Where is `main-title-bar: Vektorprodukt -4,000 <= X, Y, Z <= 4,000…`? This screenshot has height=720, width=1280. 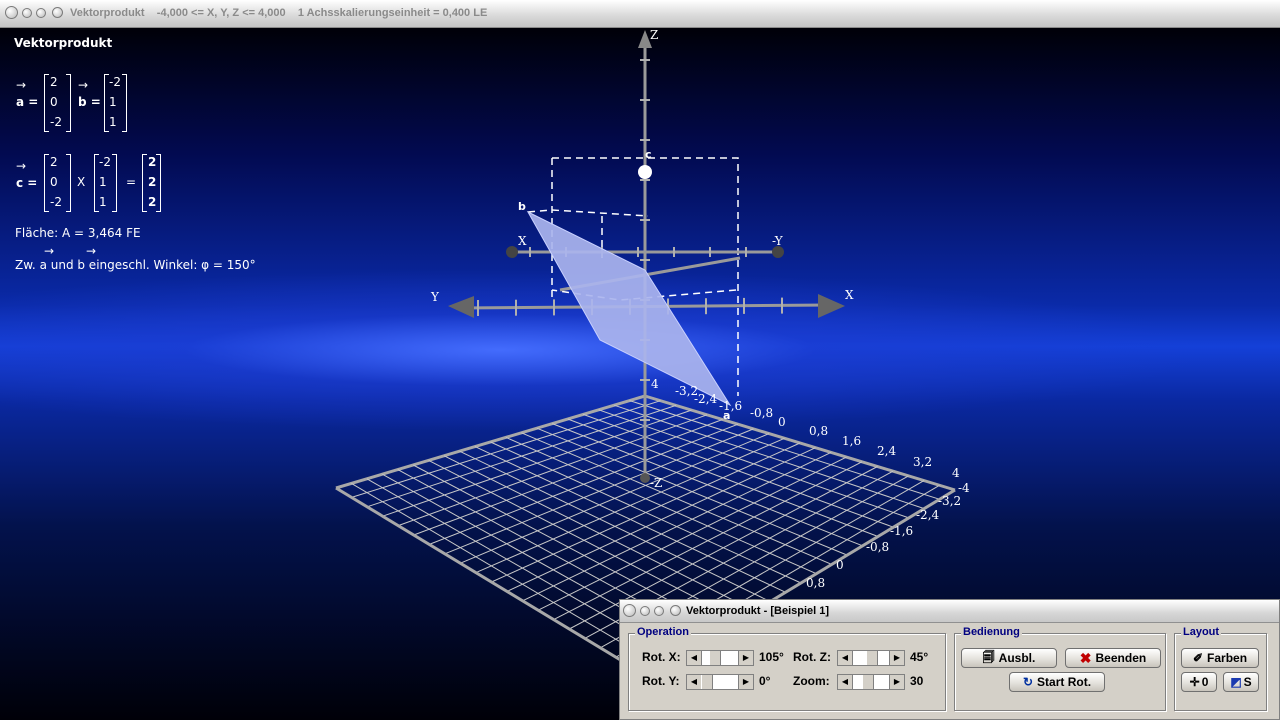 main-title-bar: Vektorprodukt -4,000 <= X, Y, Z <= 4,000… is located at coordinates (640, 14).